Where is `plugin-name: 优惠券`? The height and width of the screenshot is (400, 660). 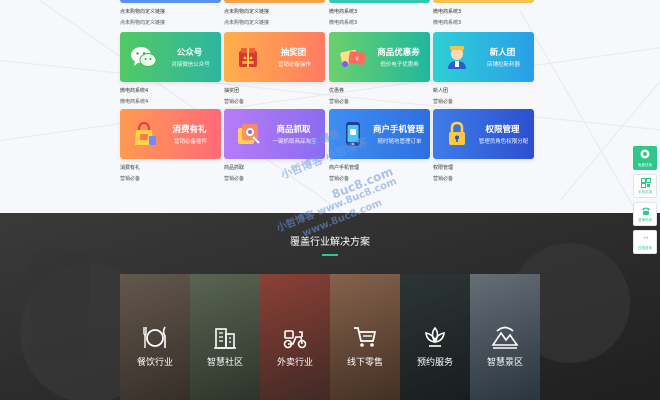
plugin-name: 优惠券 is located at coordinates (337, 91).